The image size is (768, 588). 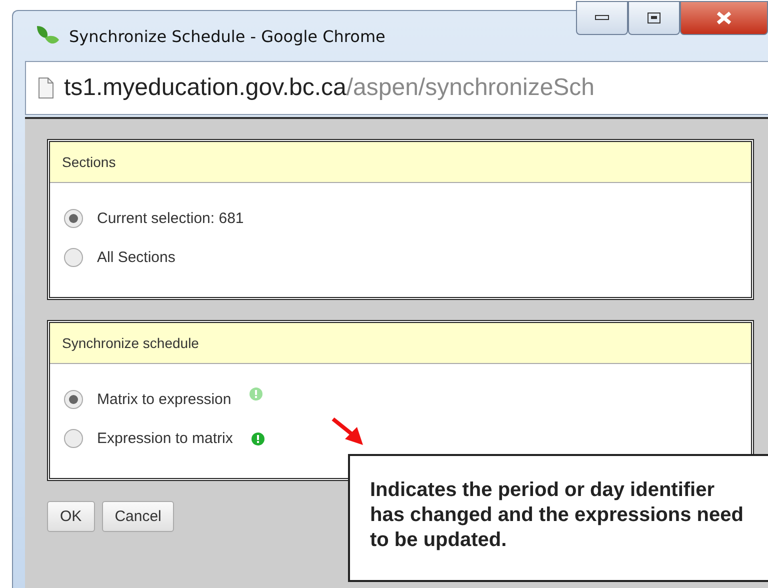 I want to click on arrow-icon, so click(x=348, y=432).